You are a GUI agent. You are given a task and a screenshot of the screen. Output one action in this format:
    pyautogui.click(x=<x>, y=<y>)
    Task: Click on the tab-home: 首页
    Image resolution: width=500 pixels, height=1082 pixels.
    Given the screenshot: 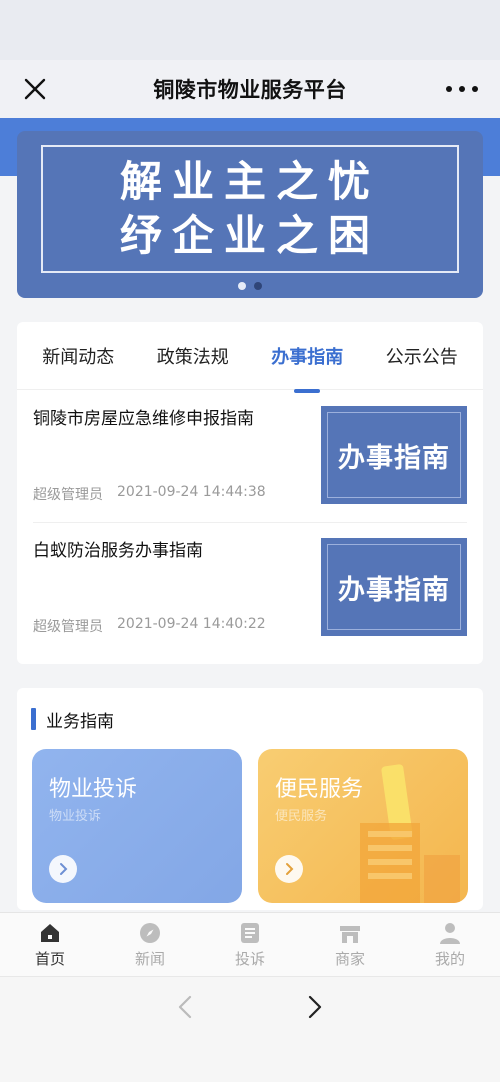 What is the action you would take?
    pyautogui.click(x=50, y=945)
    